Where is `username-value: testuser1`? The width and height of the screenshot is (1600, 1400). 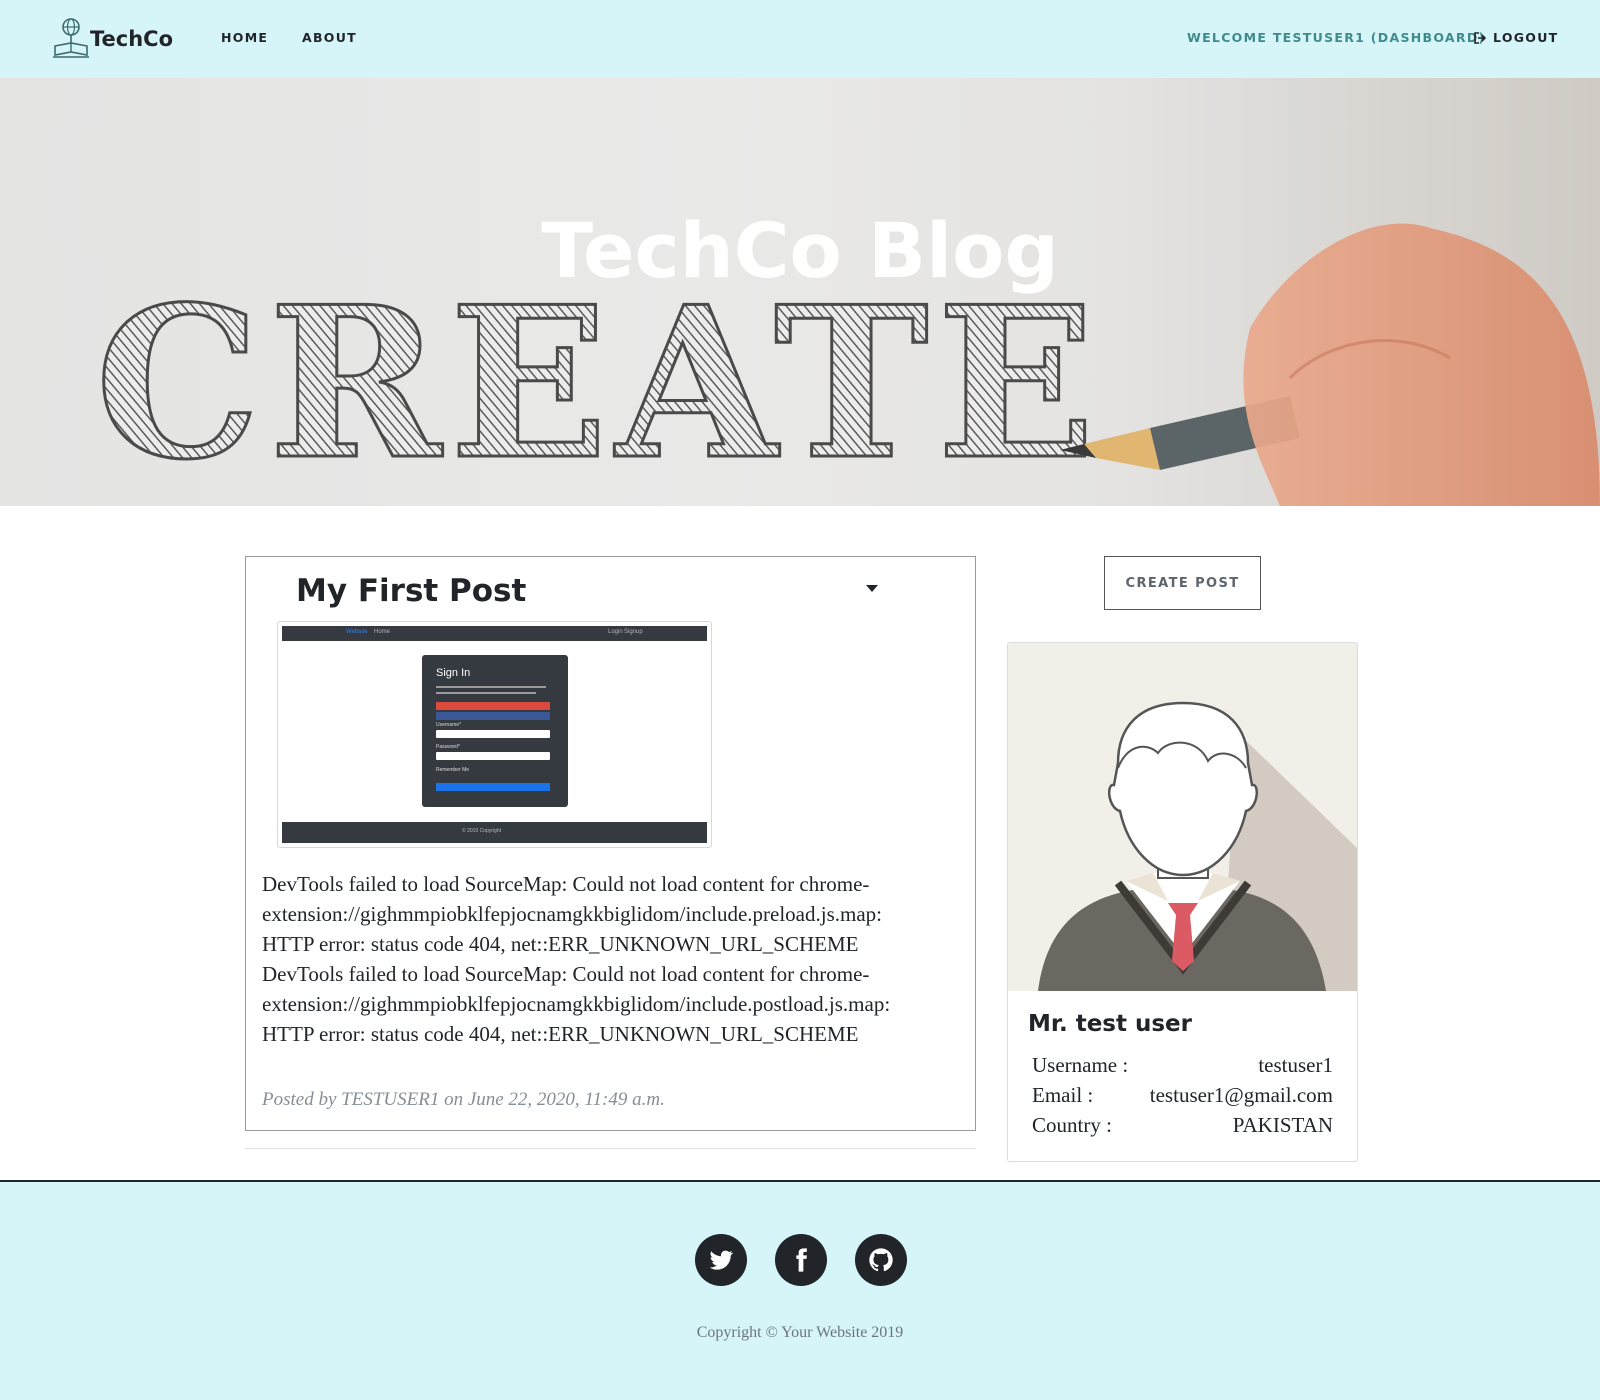
username-value: testuser1 is located at coordinates (1295, 1065).